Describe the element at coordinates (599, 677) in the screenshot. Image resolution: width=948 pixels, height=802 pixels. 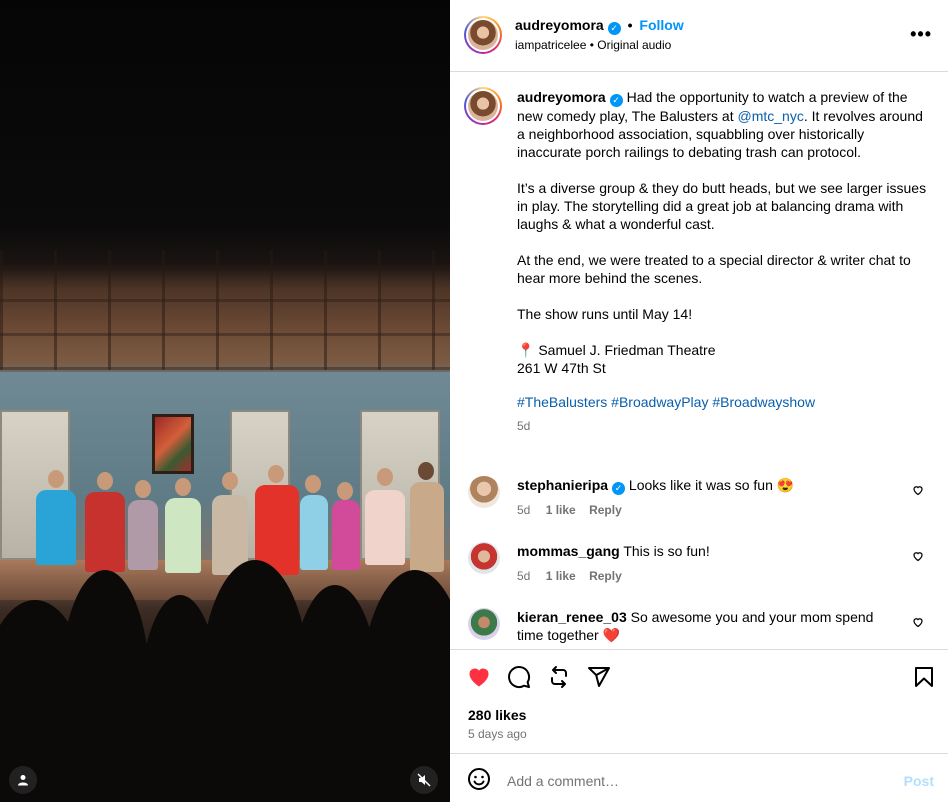
I see `share-icon` at that location.